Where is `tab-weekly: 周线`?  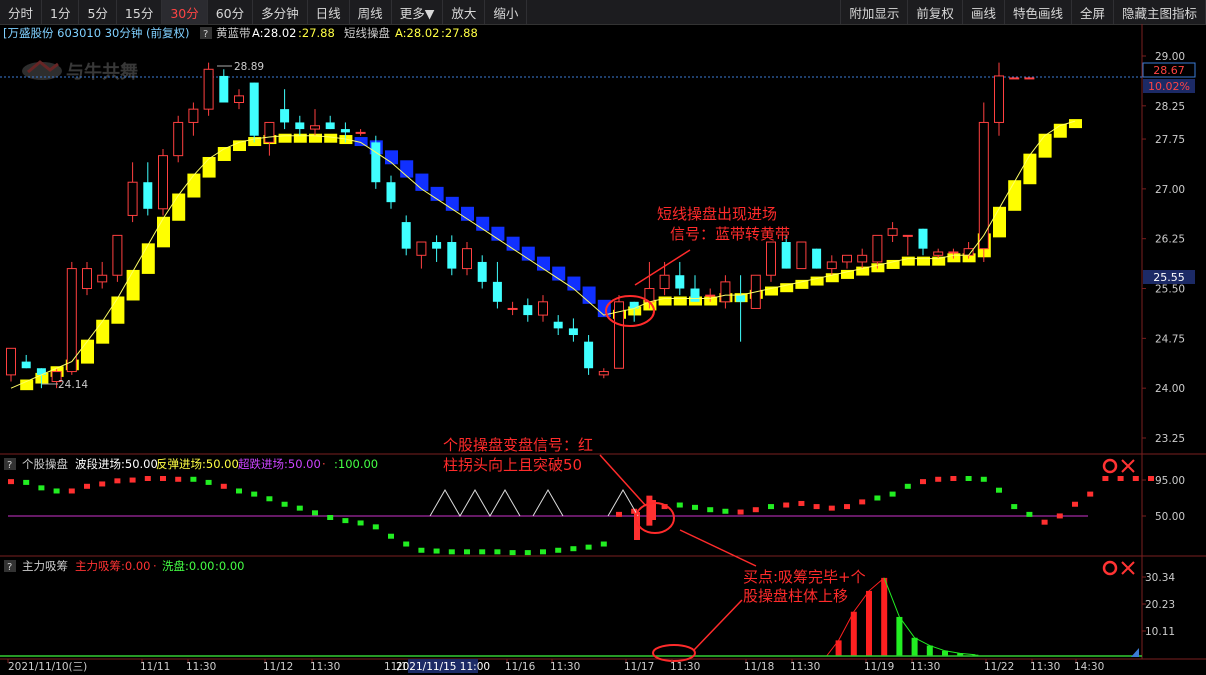
tab-weekly: 周线 is located at coordinates (371, 12).